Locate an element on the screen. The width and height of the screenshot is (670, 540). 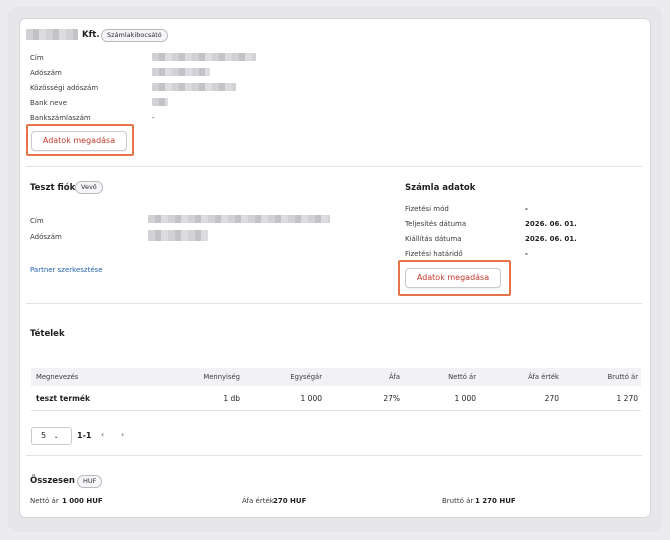
chevron-down-icon: ⌄ is located at coordinates (56, 436).